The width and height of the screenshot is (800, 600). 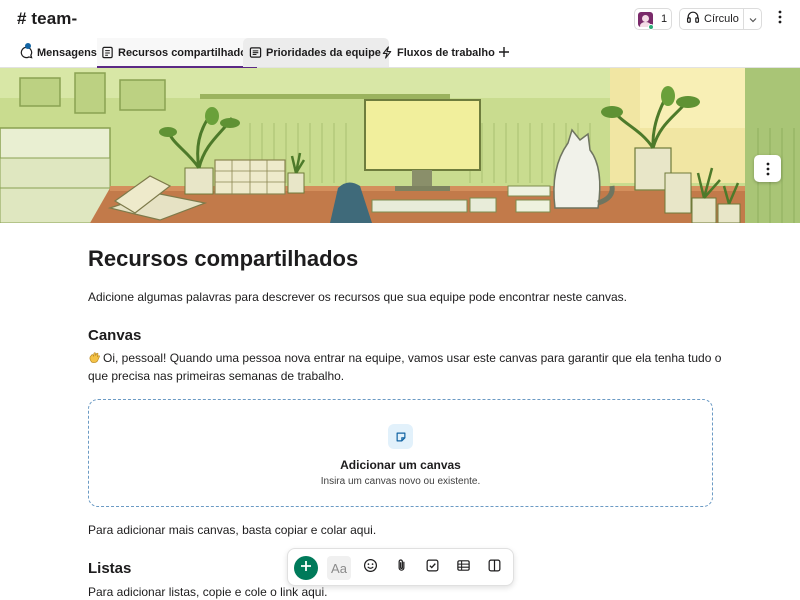 I want to click on tab-workflows: Fluxos de trabalho, so click(x=438, y=52).